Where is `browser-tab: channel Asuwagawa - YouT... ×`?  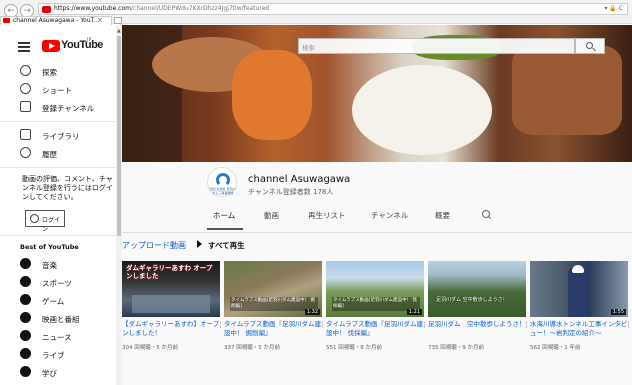 browser-tab: channel Asuwagawa - YouT... × is located at coordinates (56, 20).